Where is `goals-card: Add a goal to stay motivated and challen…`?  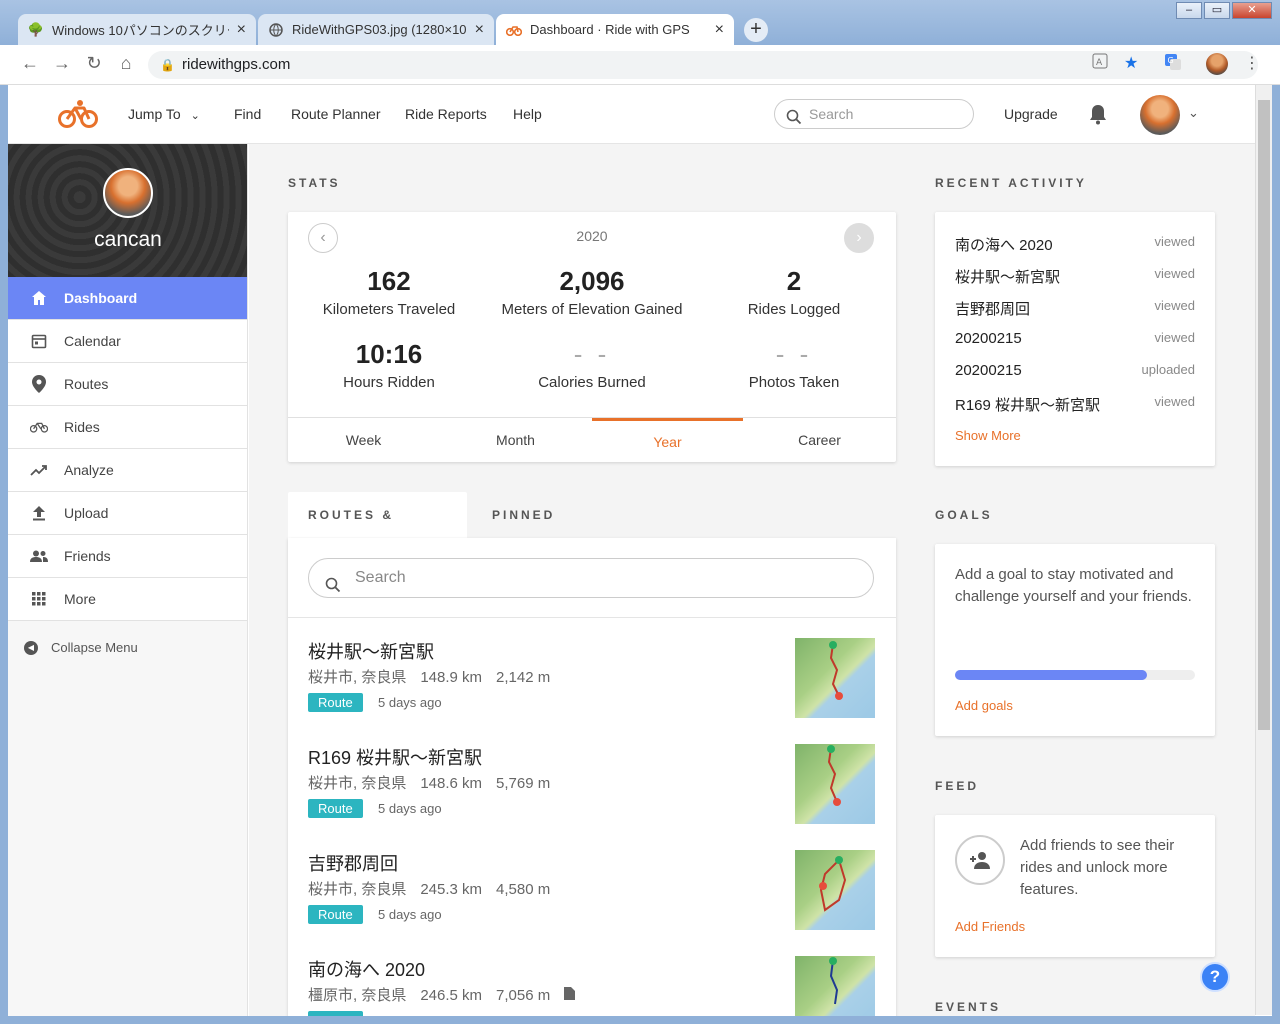 goals-card: Add a goal to stay motivated and challen… is located at coordinates (1075, 640).